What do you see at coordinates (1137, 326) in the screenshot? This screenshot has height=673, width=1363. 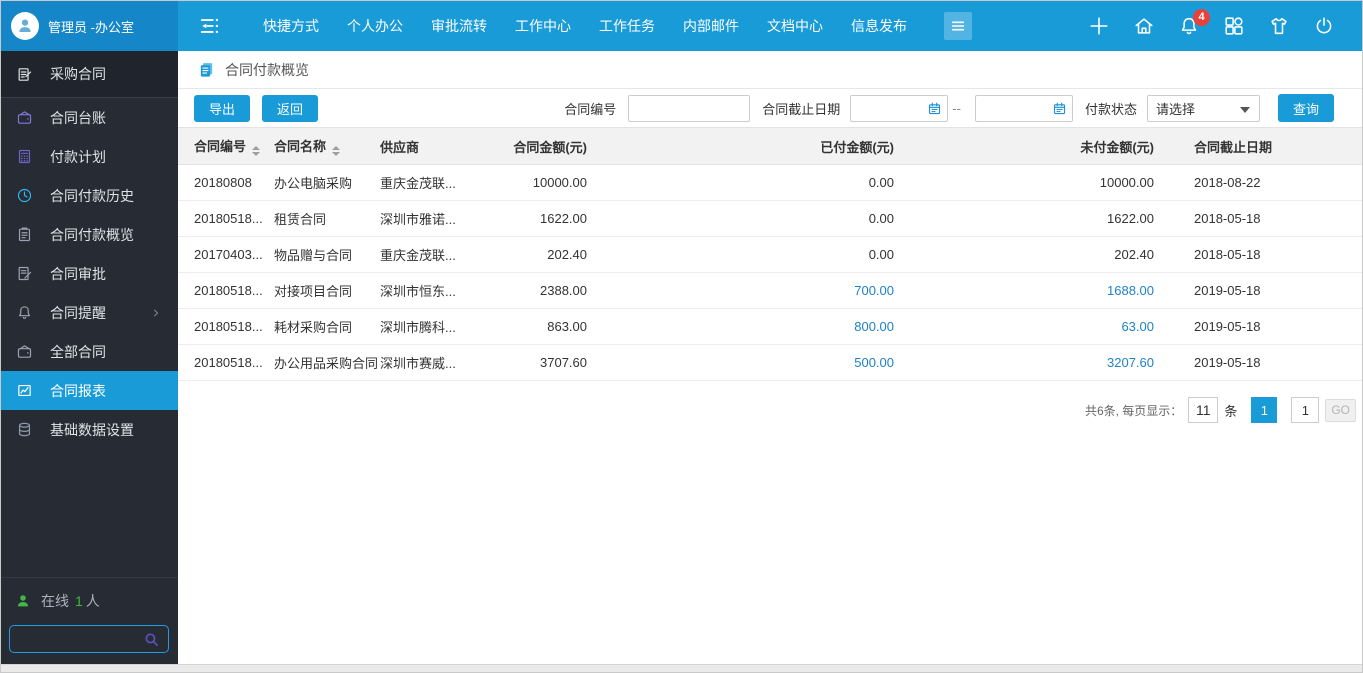 I see `unpaid-amount-cell-link: 63.00` at bounding box center [1137, 326].